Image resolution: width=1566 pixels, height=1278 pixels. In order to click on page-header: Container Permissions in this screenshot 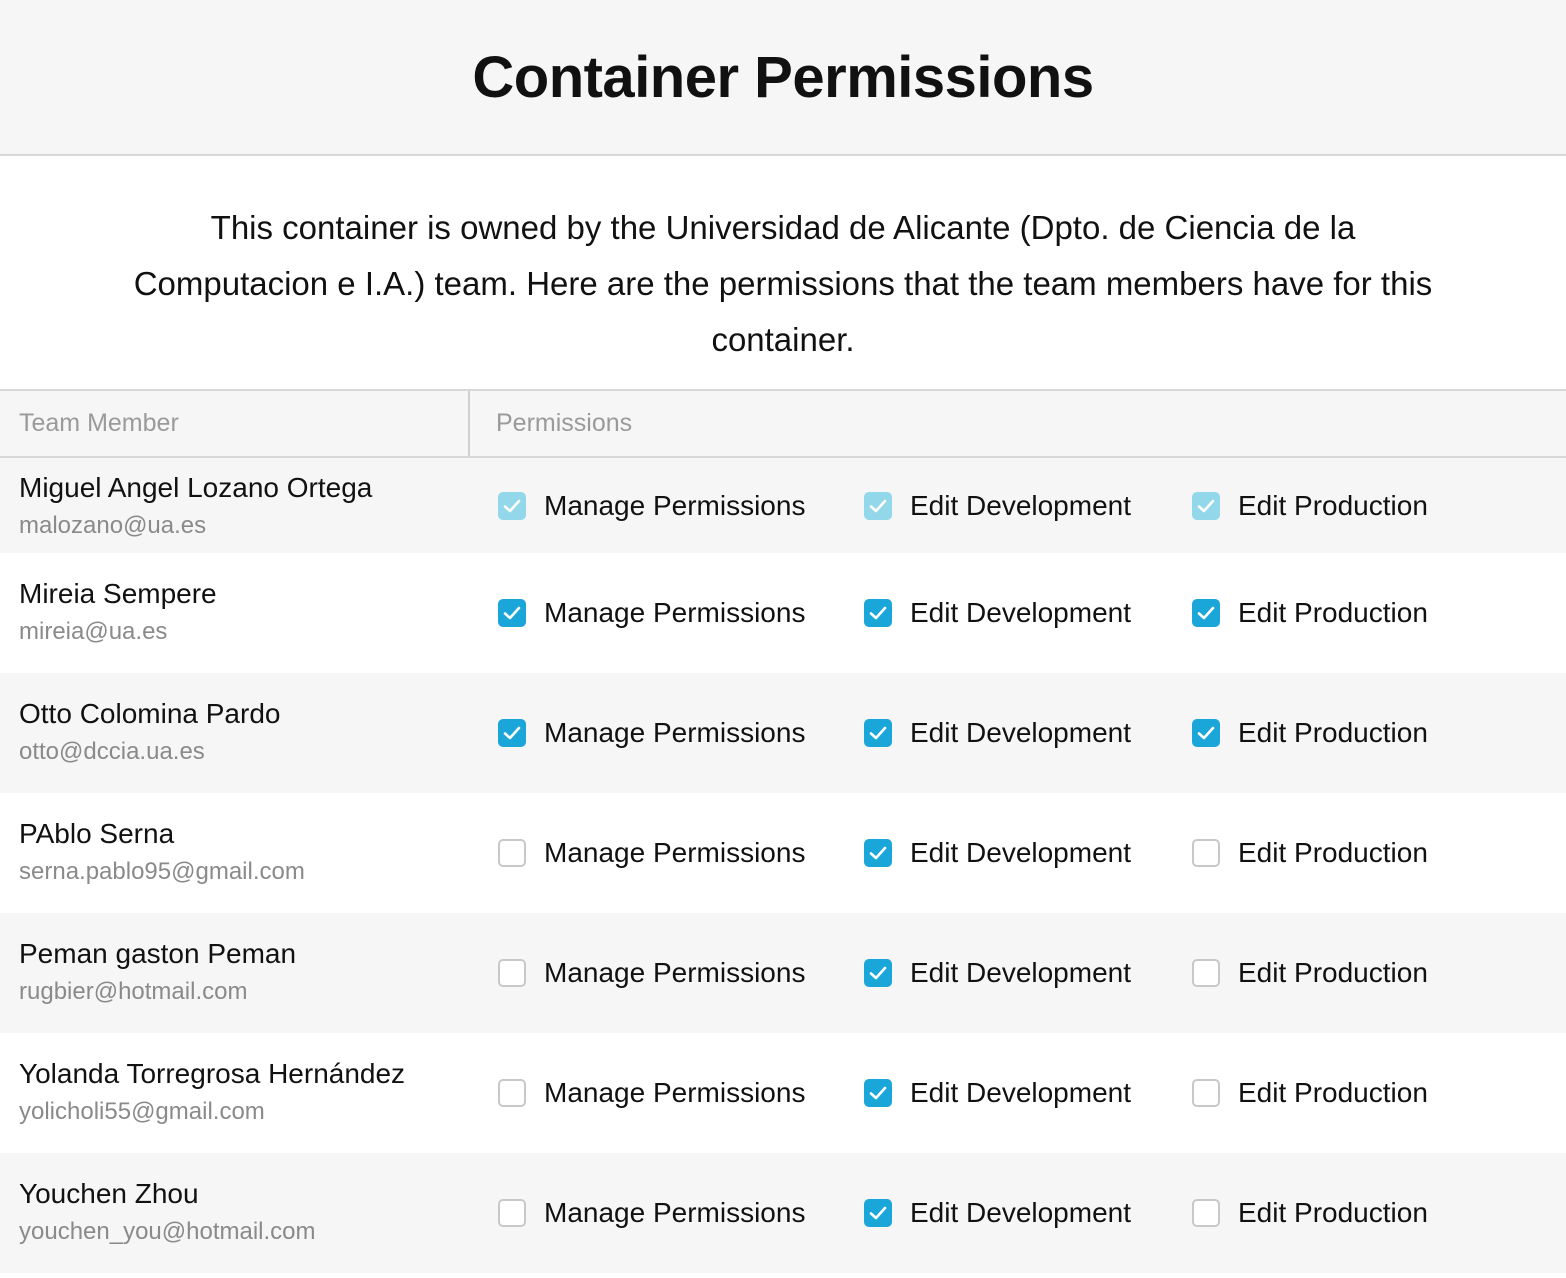, I will do `click(783, 78)`.